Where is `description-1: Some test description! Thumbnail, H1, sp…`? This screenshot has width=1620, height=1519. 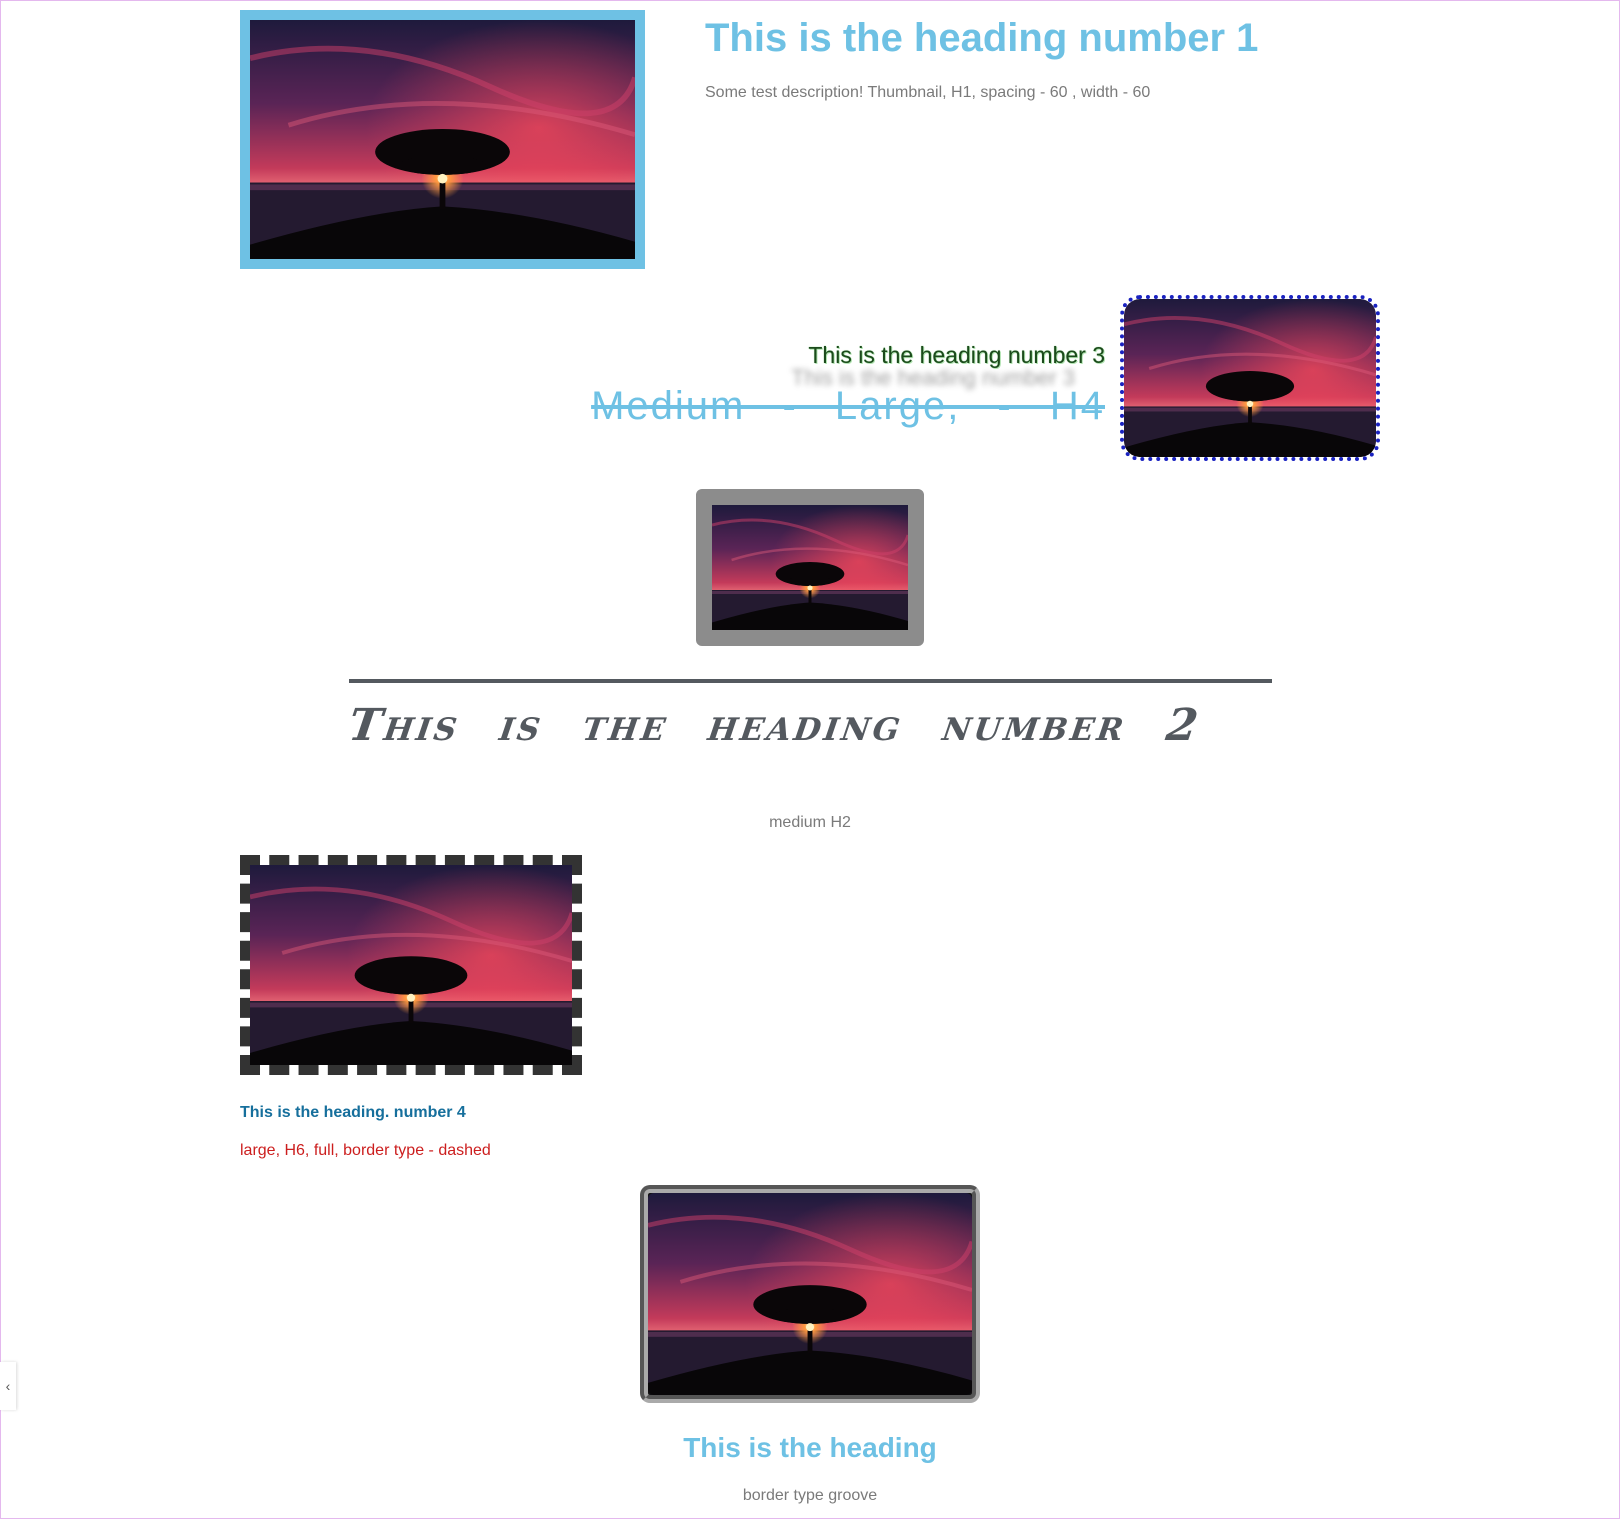 description-1: Some test description! Thumbnail, H1, sp… is located at coordinates (928, 92).